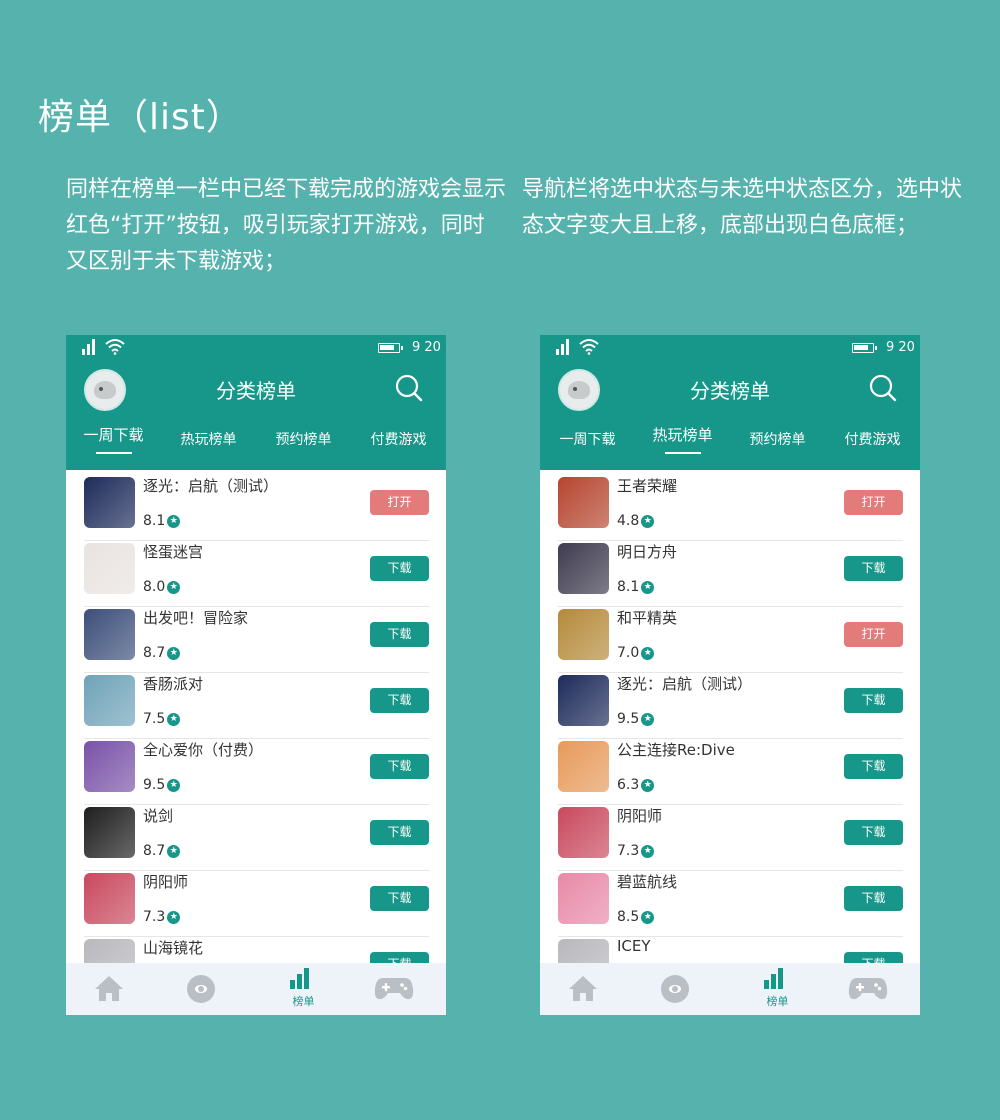  I want to click on list-item: ICEY 下载, so click(730, 950).